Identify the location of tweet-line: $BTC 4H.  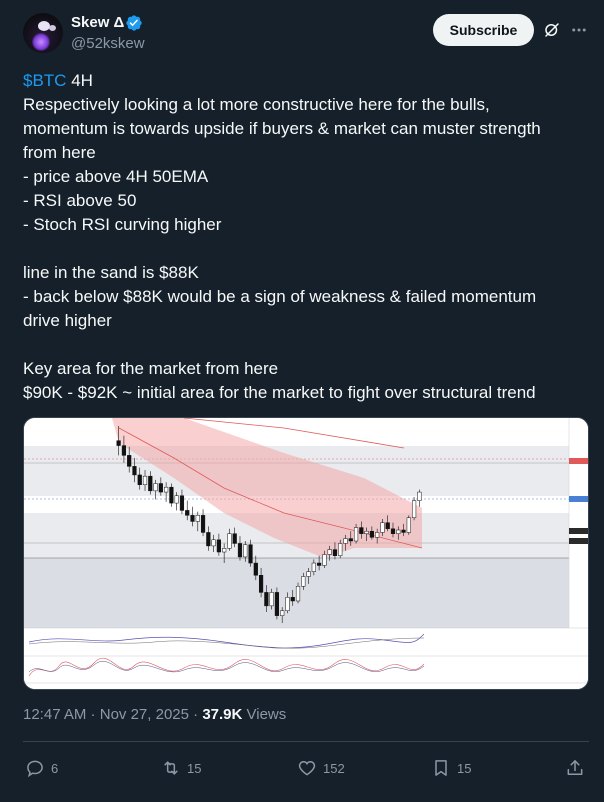
(58, 80).